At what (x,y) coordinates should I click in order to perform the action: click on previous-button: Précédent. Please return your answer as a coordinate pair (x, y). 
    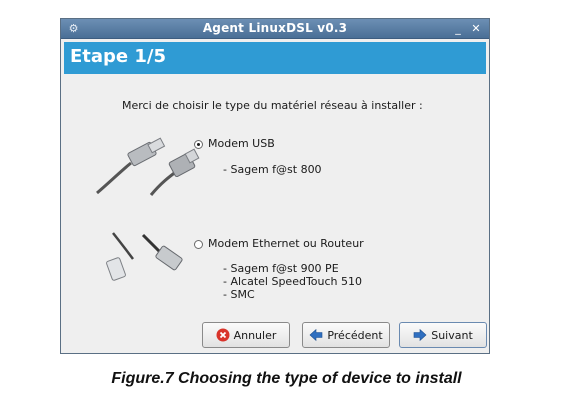
    Looking at the image, I should click on (346, 335).